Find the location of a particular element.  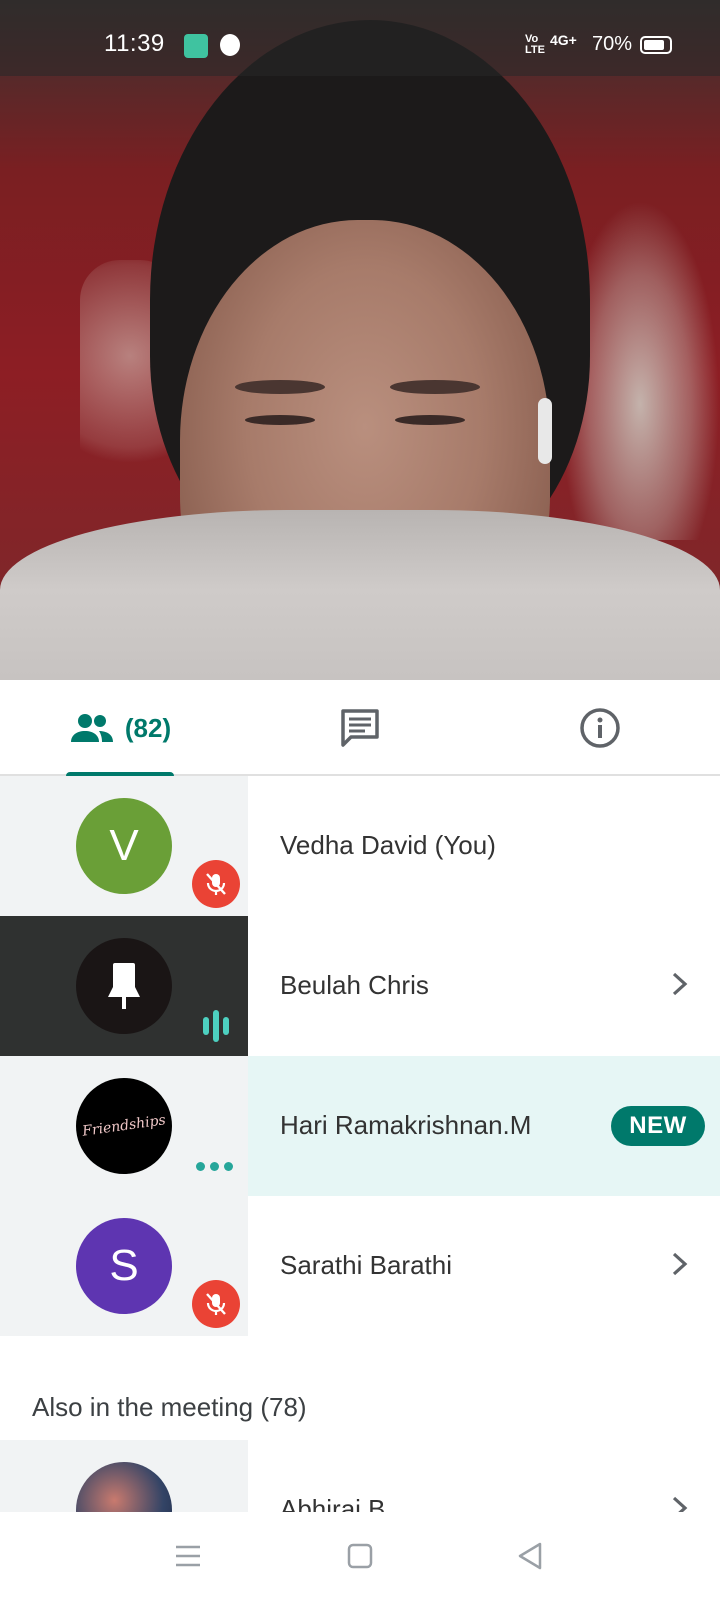

volte-indicator: Vo LTE is located at coordinates (535, 44).